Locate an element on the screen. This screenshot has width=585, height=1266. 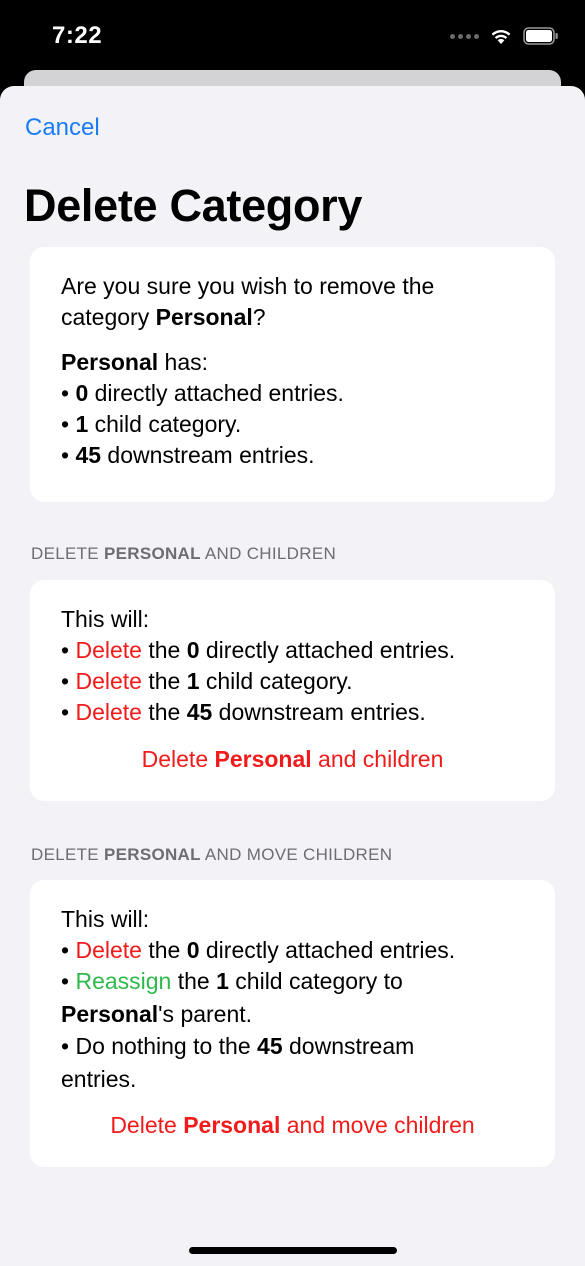
home-indicator is located at coordinates (293, 1250).